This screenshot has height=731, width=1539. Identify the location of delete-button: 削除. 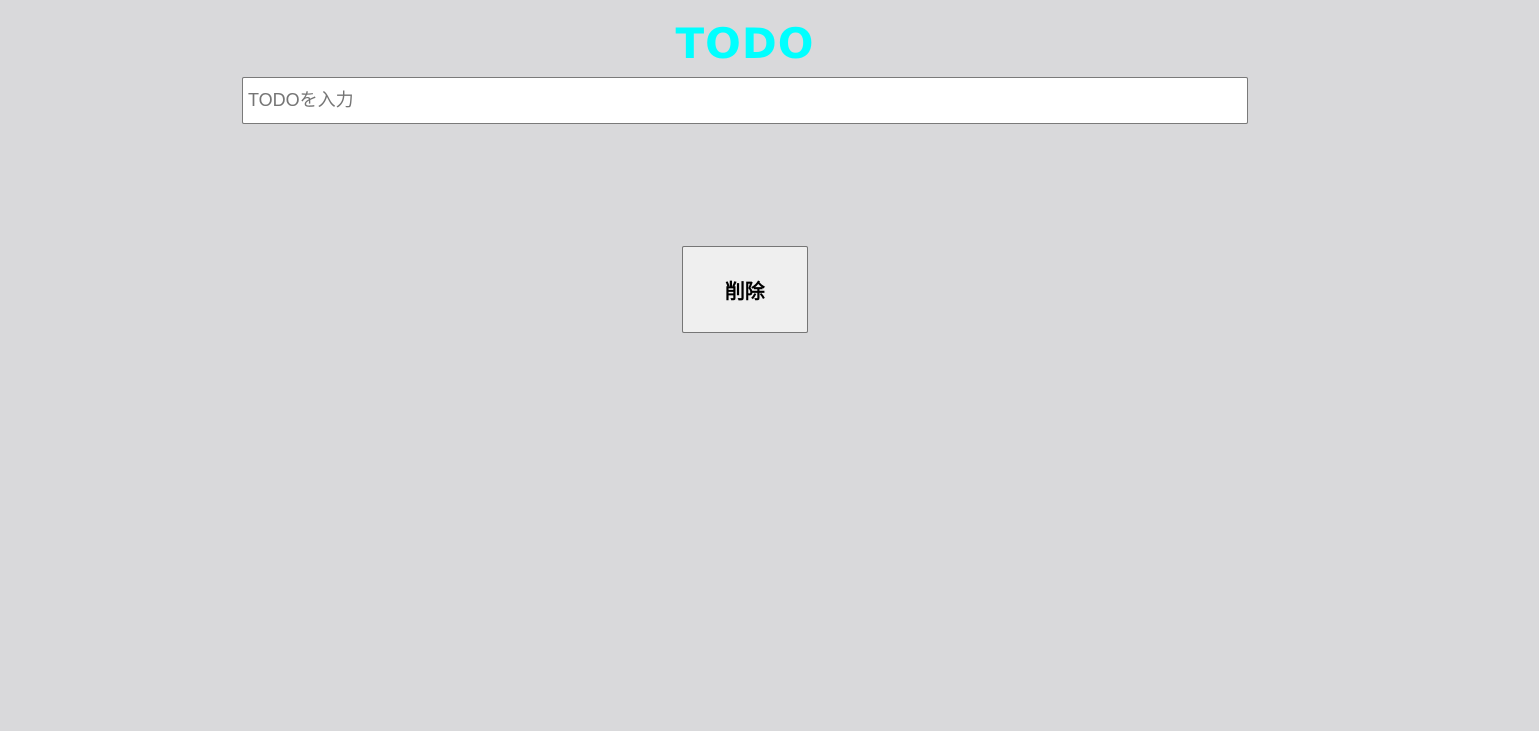
(745, 289).